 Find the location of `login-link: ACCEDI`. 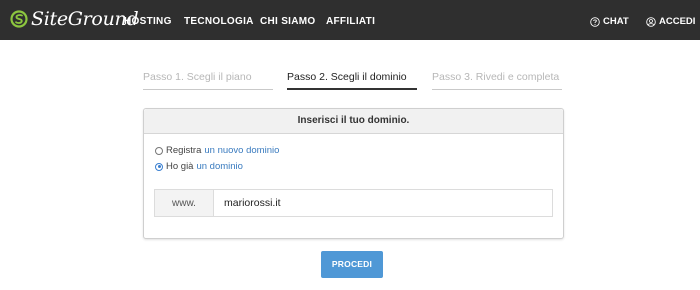

login-link: ACCEDI is located at coordinates (670, 21).